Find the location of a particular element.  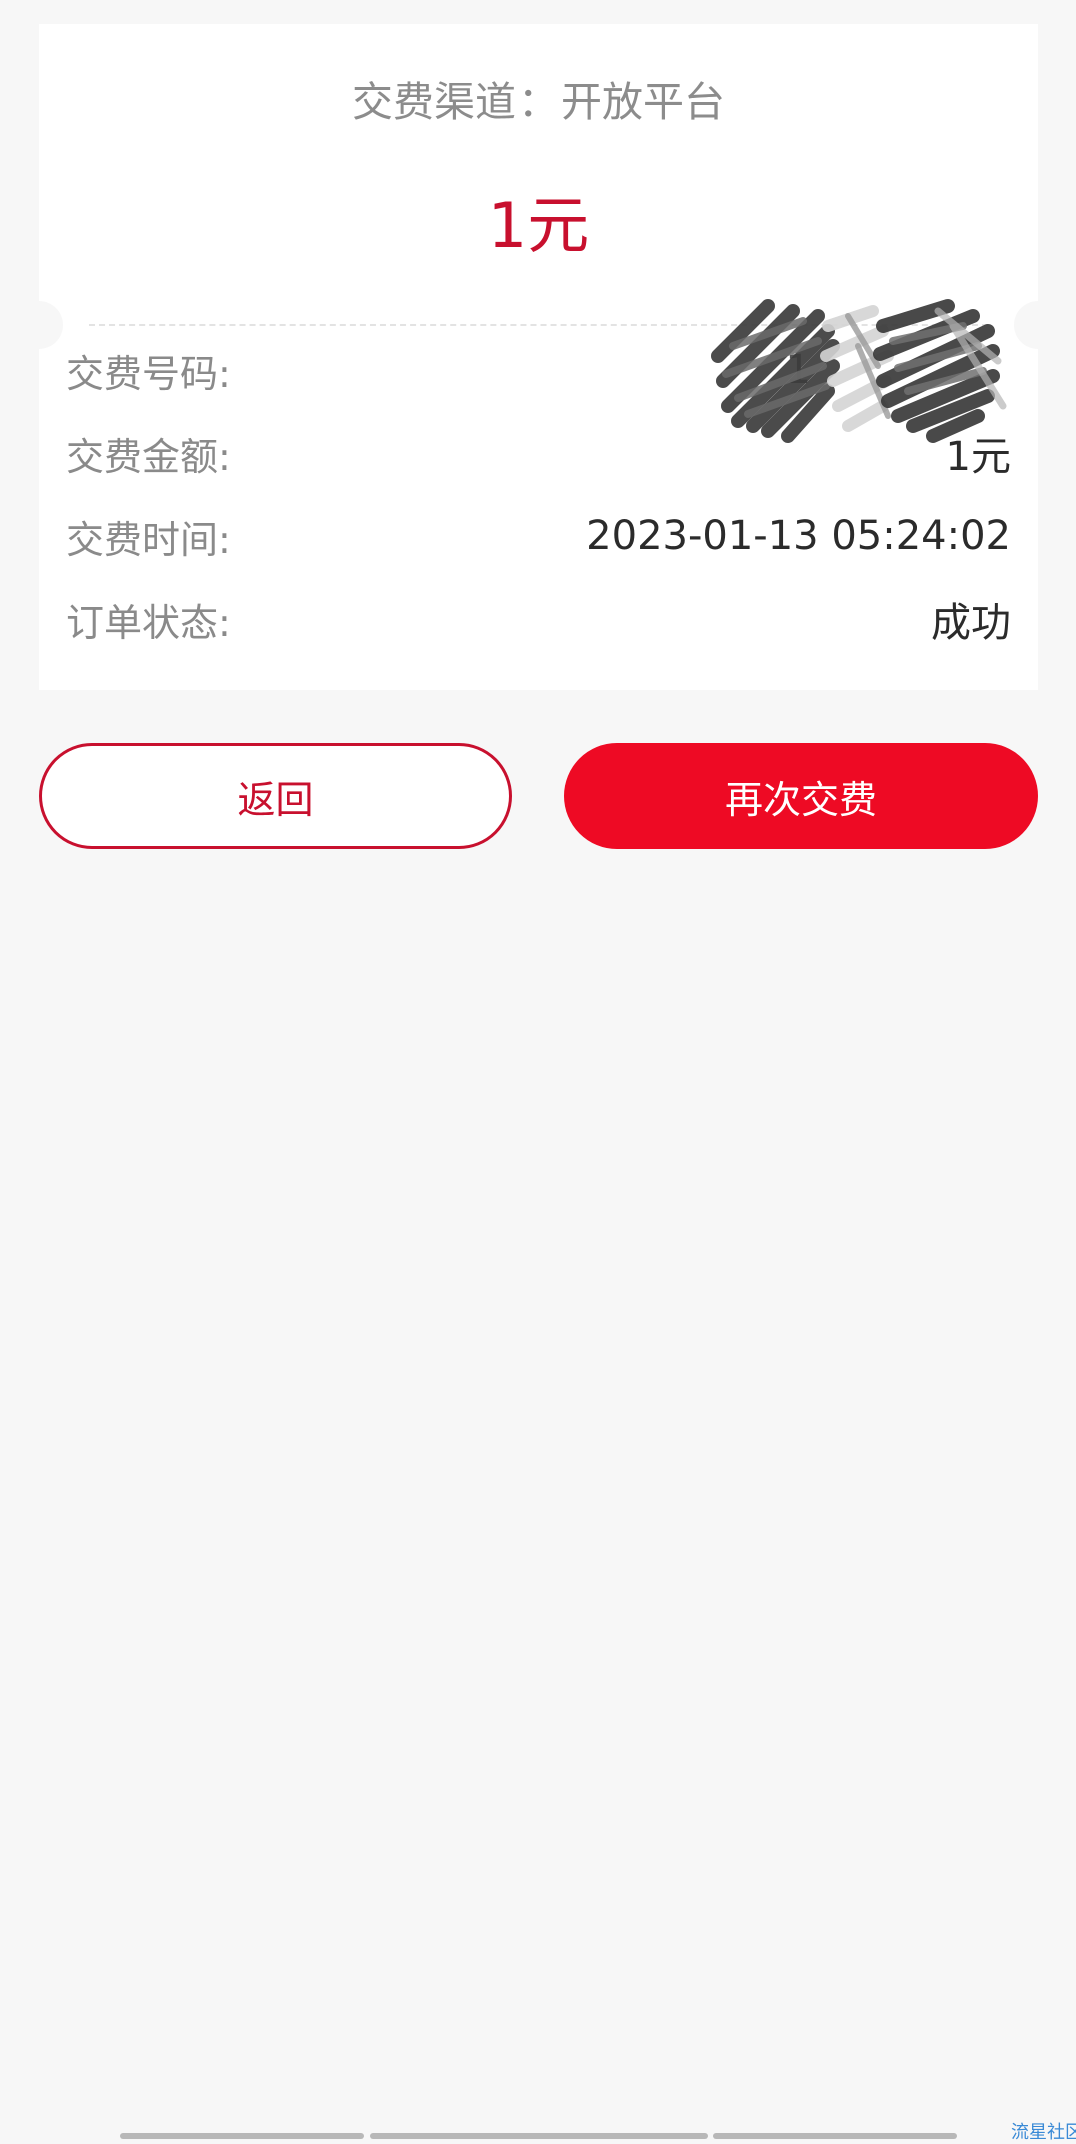

payment-channel-label: 交费渠道 is located at coordinates (434, 102).